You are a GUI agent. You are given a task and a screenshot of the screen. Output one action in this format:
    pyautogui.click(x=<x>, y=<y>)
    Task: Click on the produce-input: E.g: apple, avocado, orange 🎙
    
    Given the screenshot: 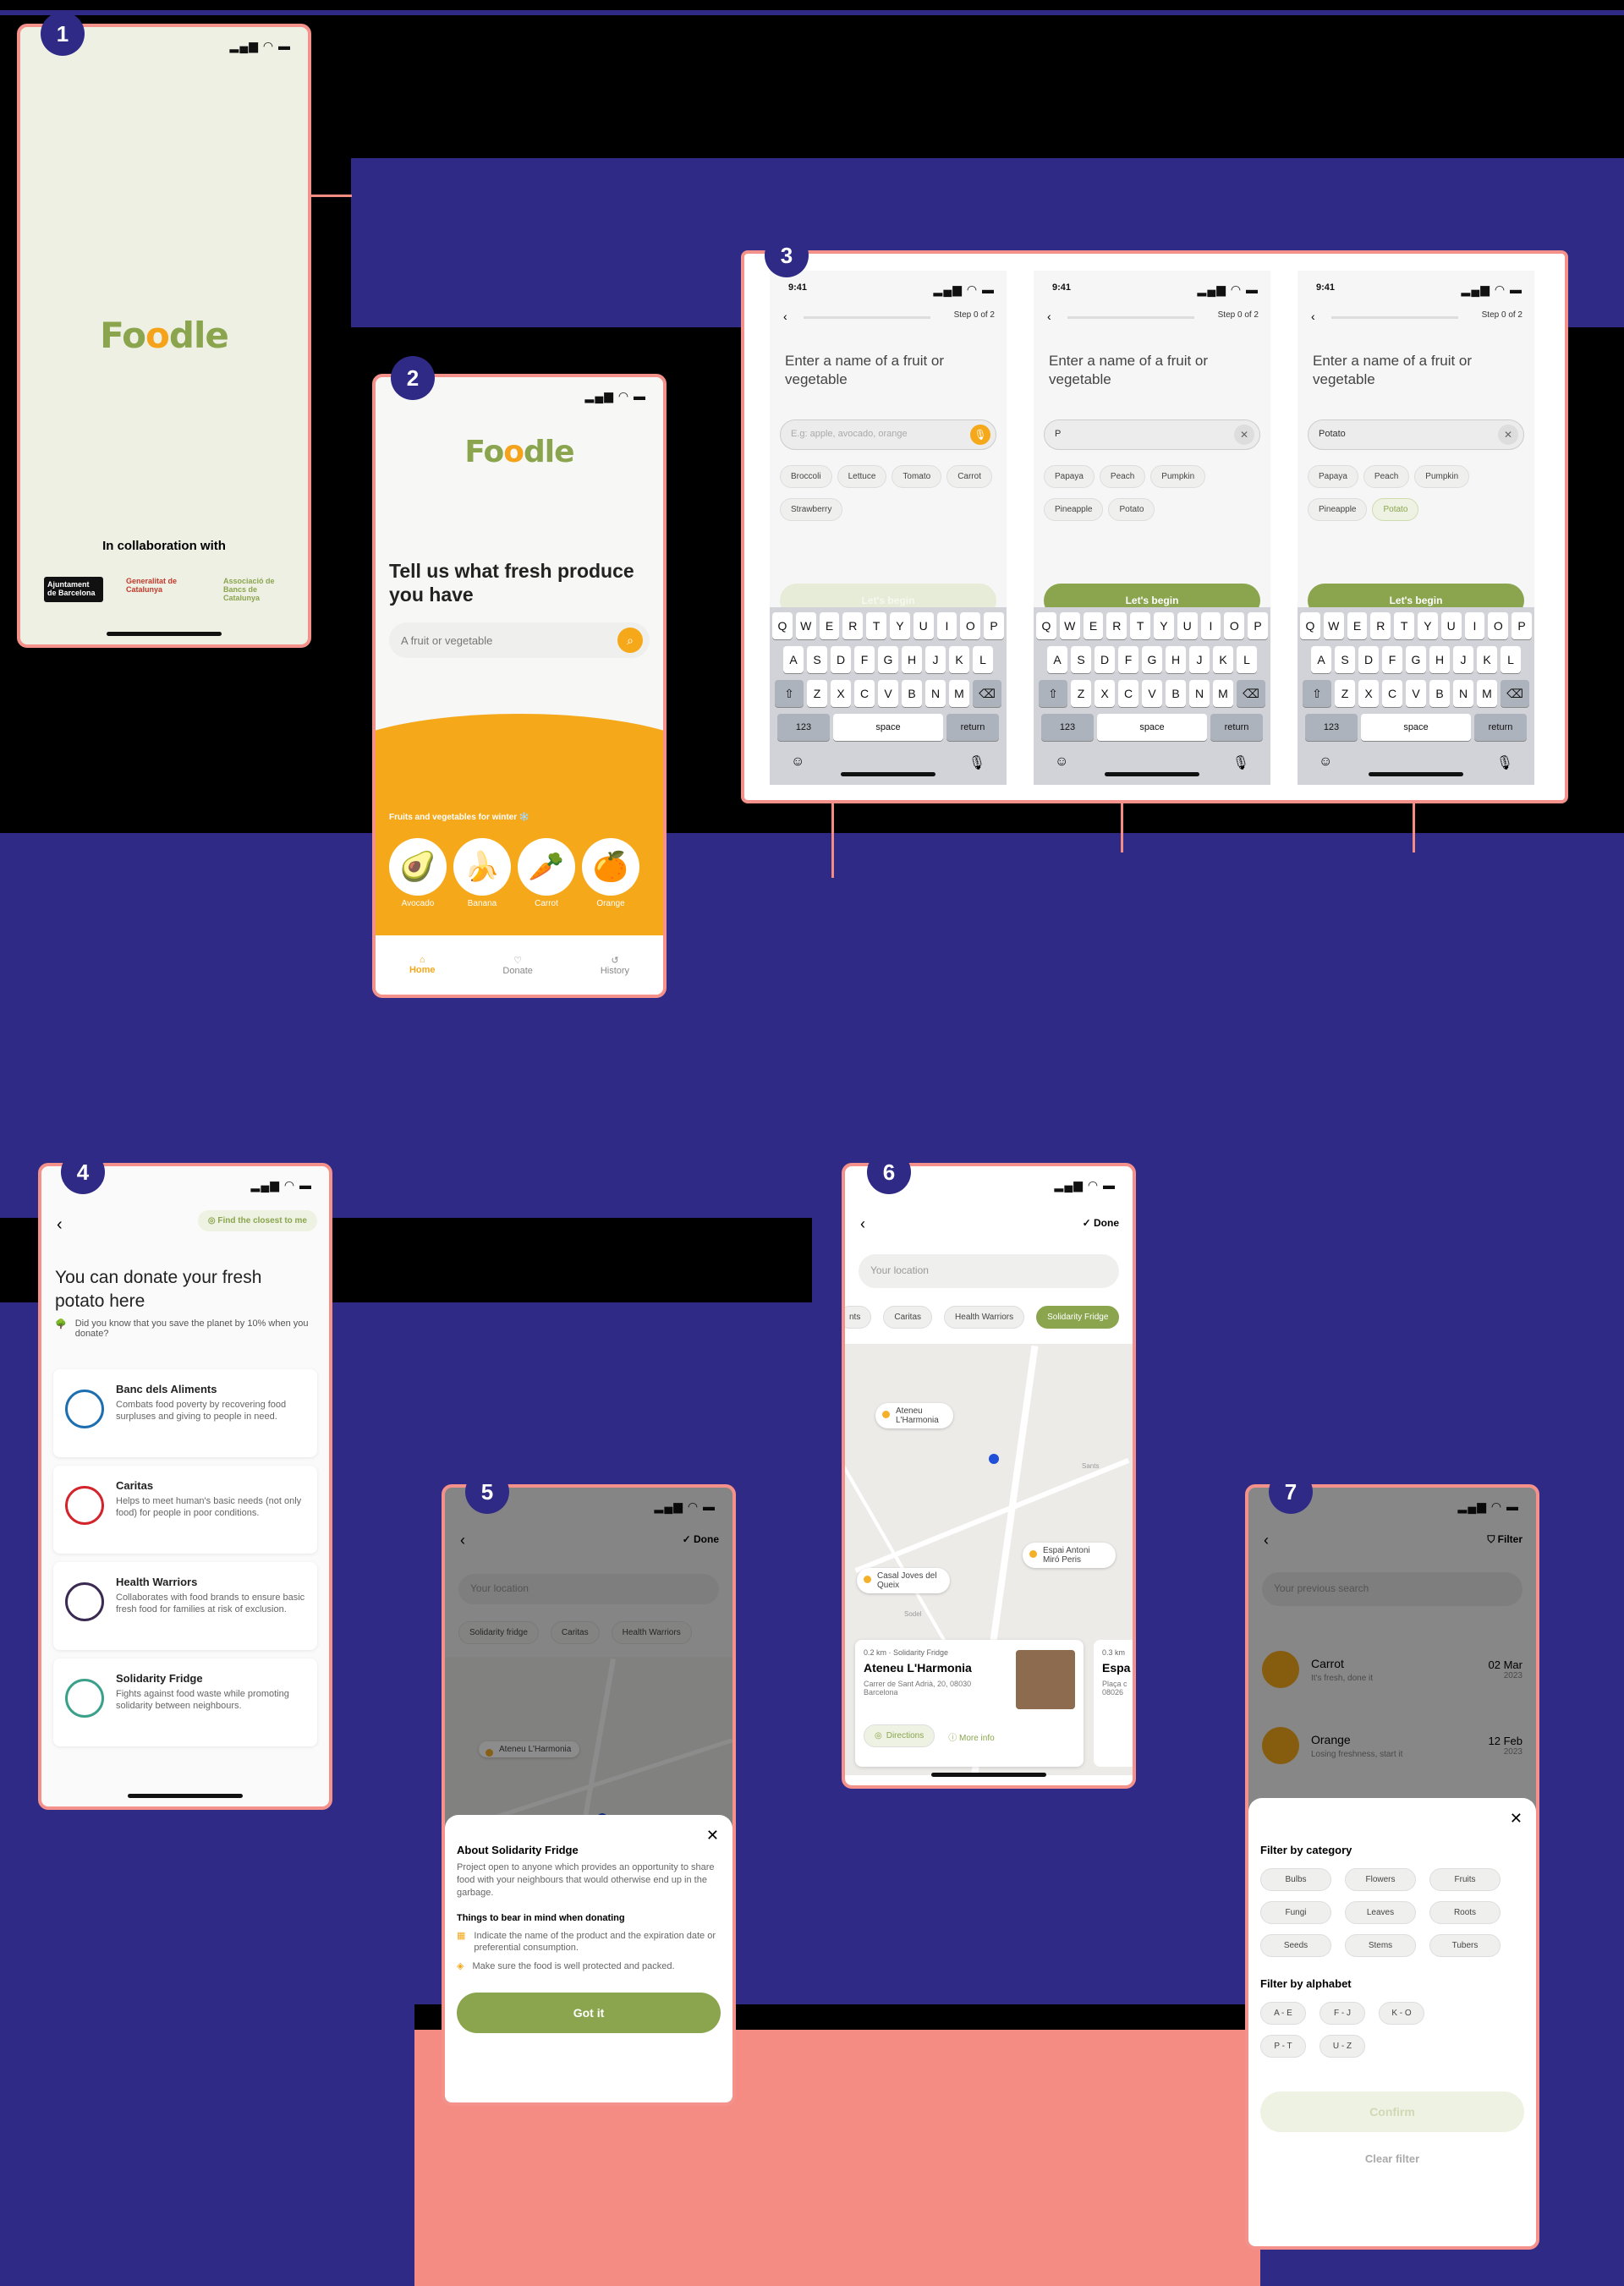 What is the action you would take?
    pyautogui.click(x=888, y=434)
    